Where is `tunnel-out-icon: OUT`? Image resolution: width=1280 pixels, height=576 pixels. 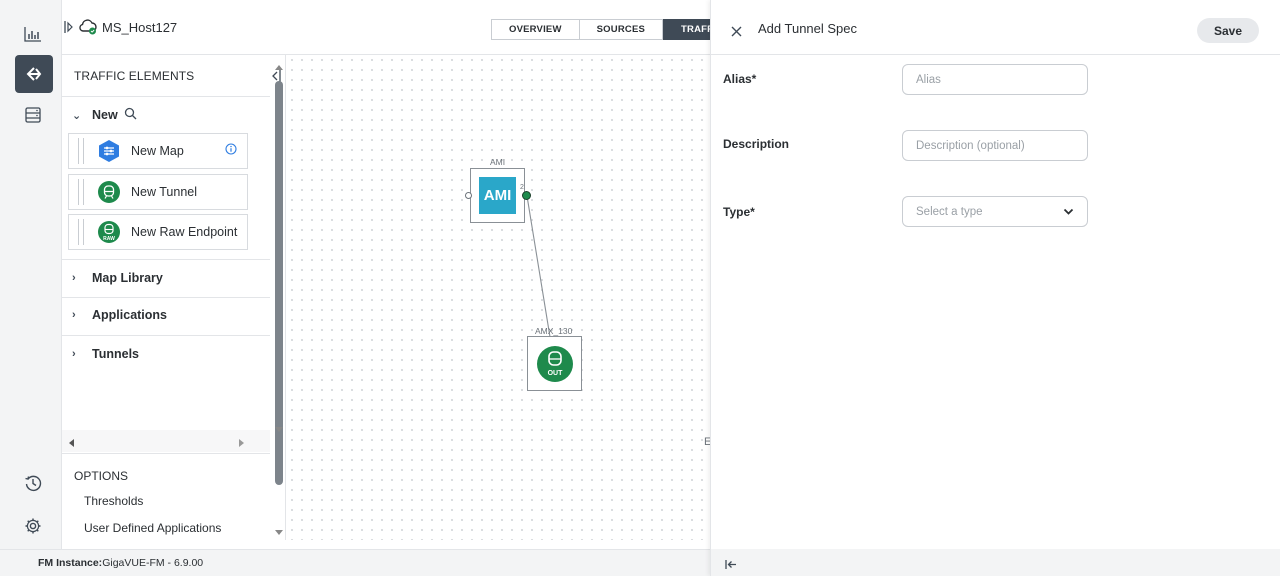
tunnel-out-icon: OUT is located at coordinates (555, 366).